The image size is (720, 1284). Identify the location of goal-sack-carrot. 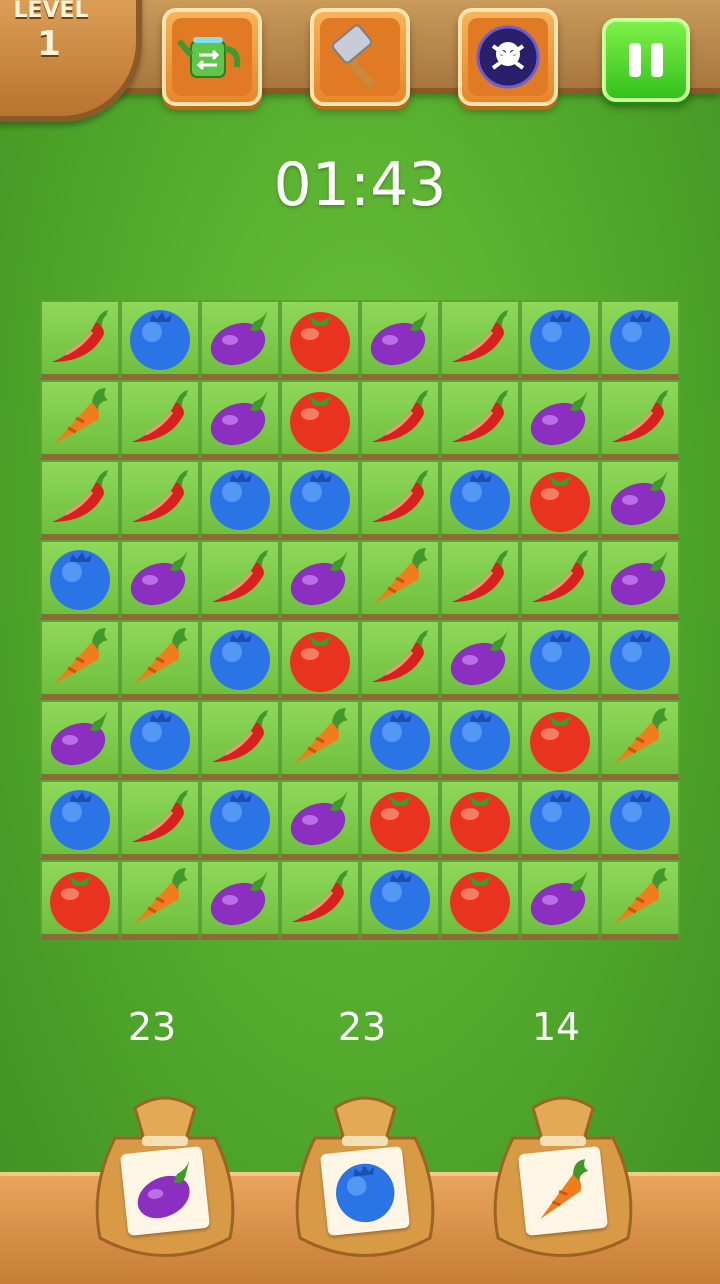
(563, 1168).